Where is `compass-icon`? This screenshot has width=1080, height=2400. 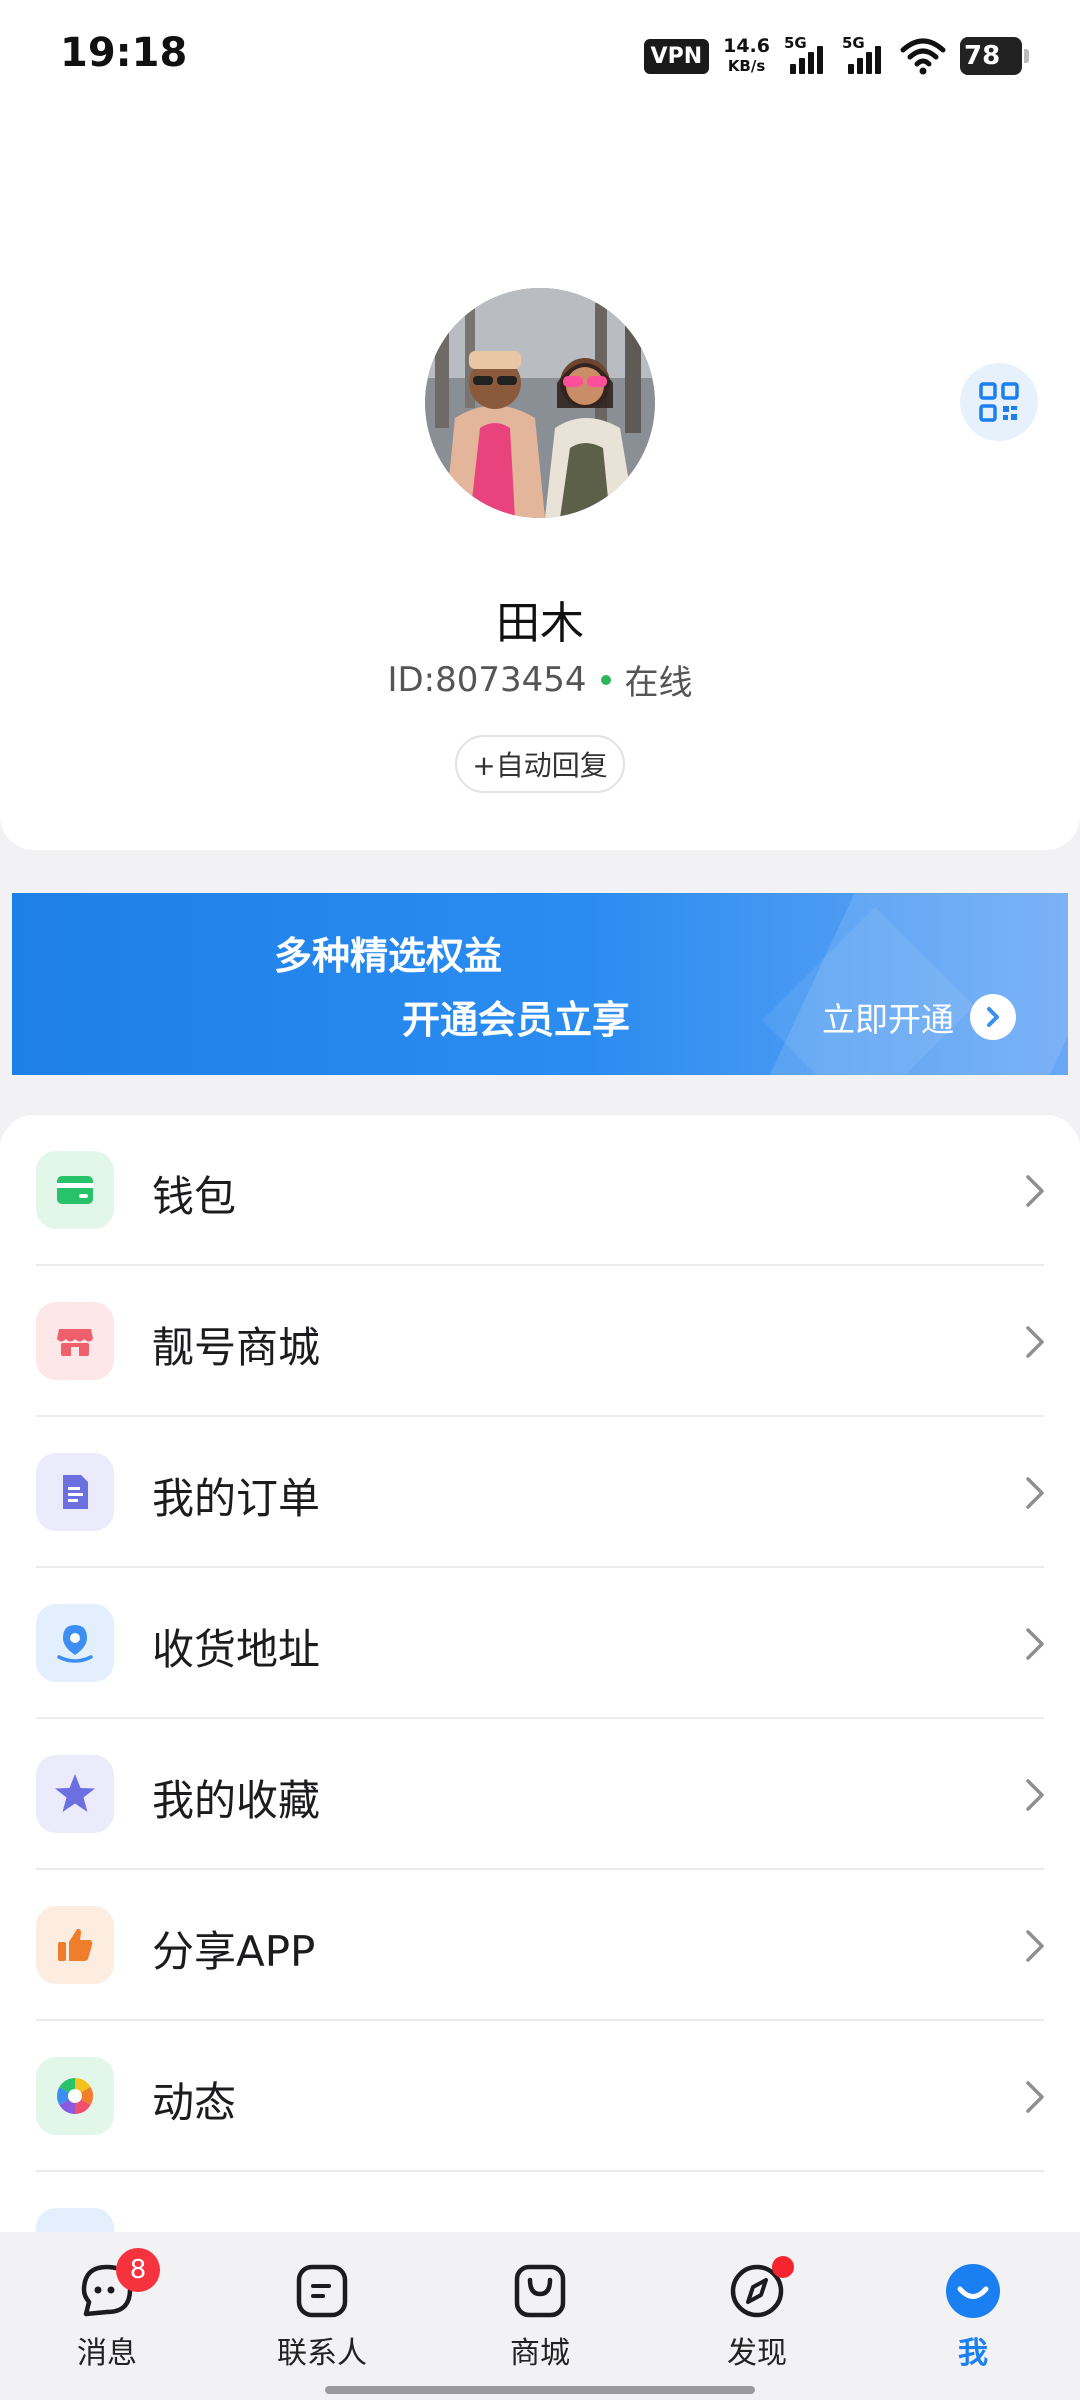 compass-icon is located at coordinates (761, 2288).